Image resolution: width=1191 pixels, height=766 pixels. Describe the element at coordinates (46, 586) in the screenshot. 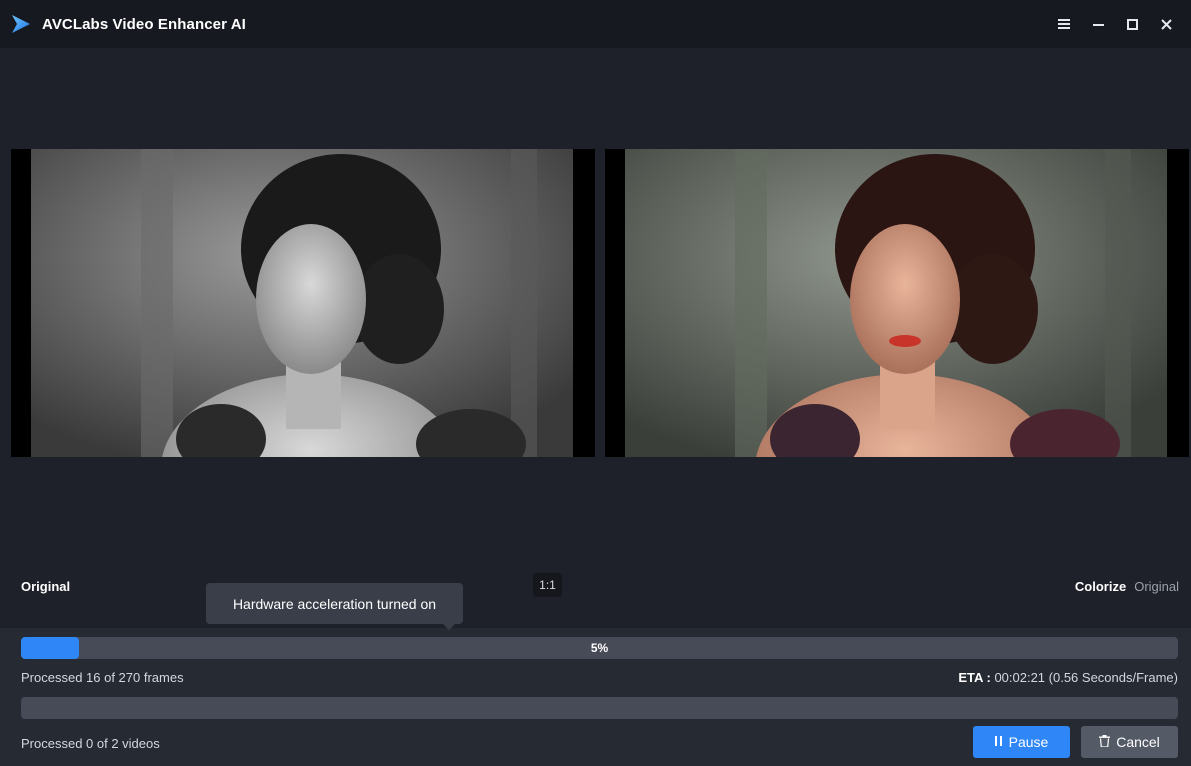

I see `original-label: Original` at that location.